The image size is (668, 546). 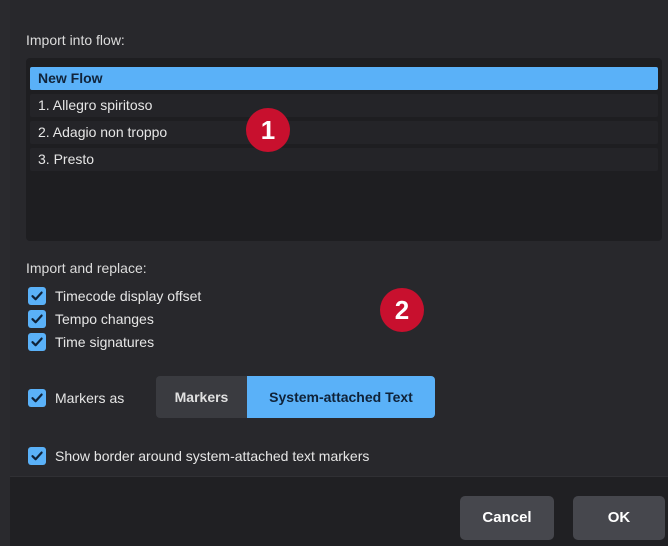 I want to click on time-signatures-label: Time signatures, so click(x=105, y=342).